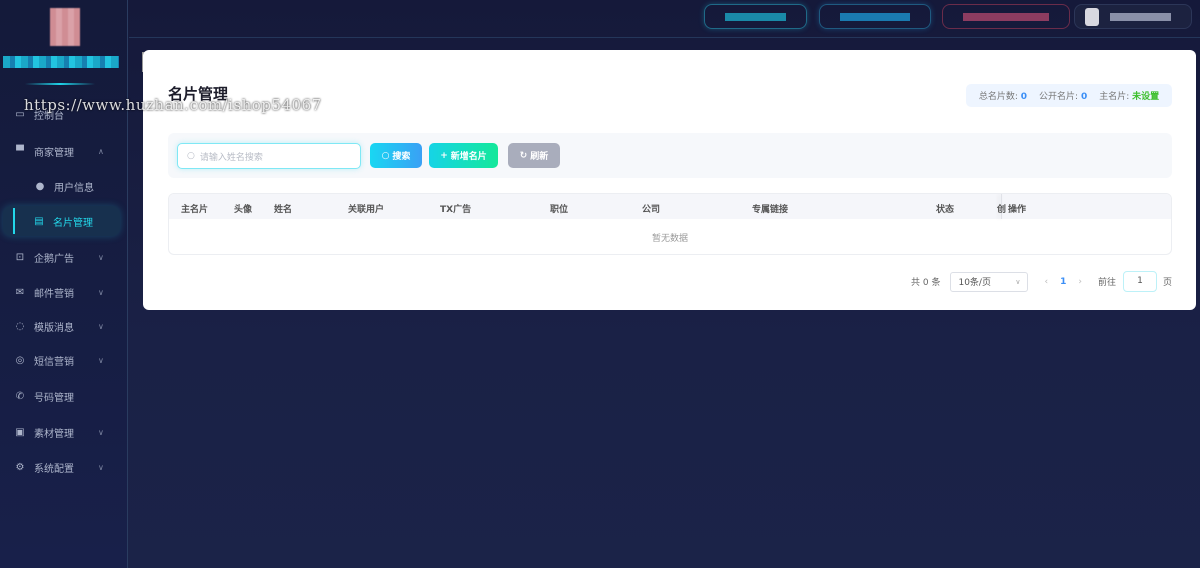 The height and width of the screenshot is (568, 1200). Describe the element at coordinates (670, 206) in the screenshot. I see `table-header: 主名片 头像 姓名 关联用户 TX广告 职位 公司 专属链接 状态 创操作` at that location.